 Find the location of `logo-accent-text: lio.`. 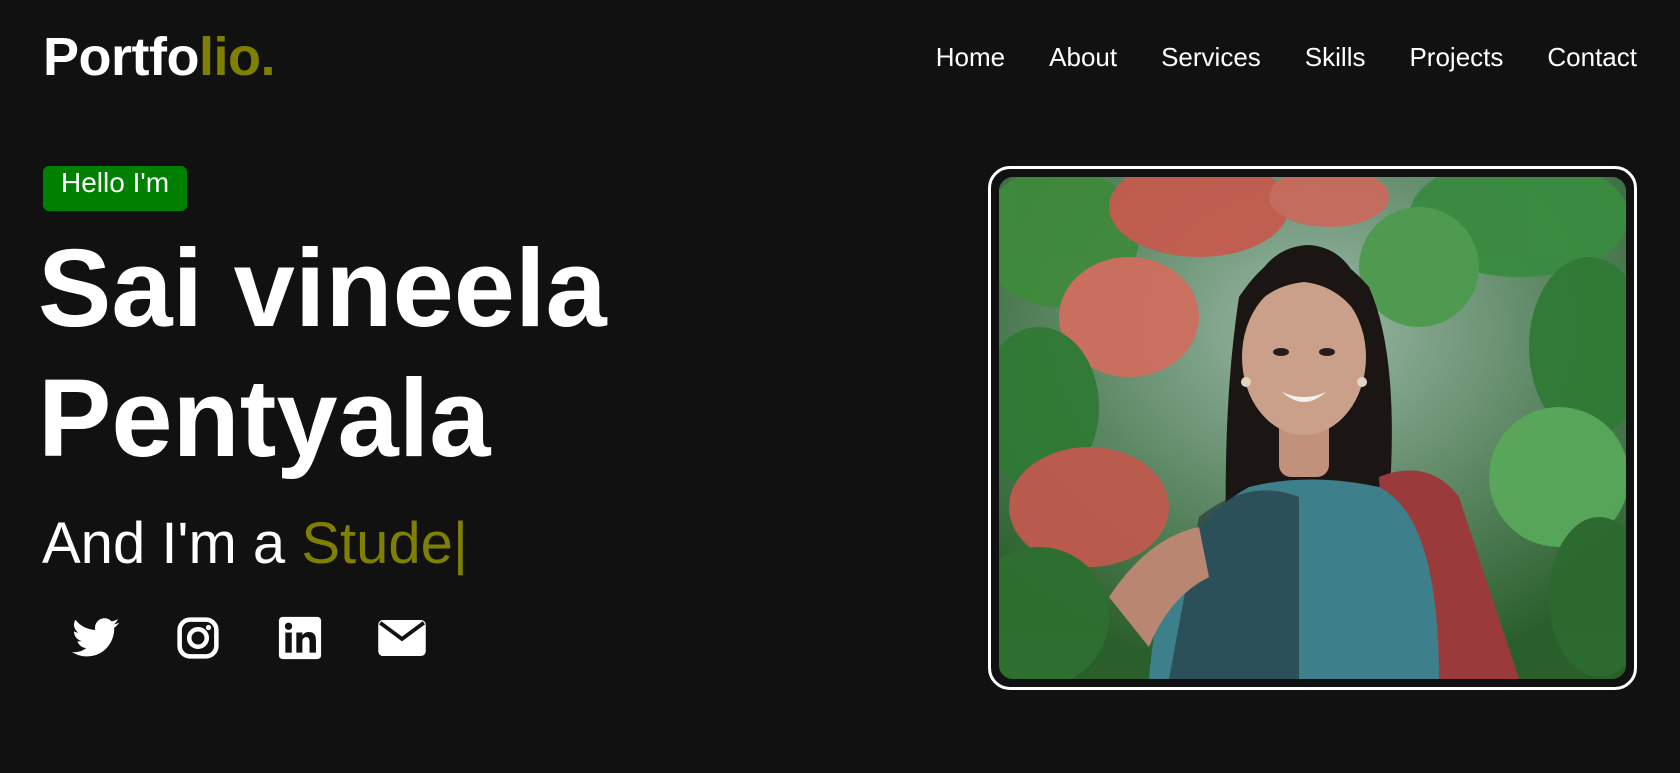

logo-accent-text: lio. is located at coordinates (237, 57).